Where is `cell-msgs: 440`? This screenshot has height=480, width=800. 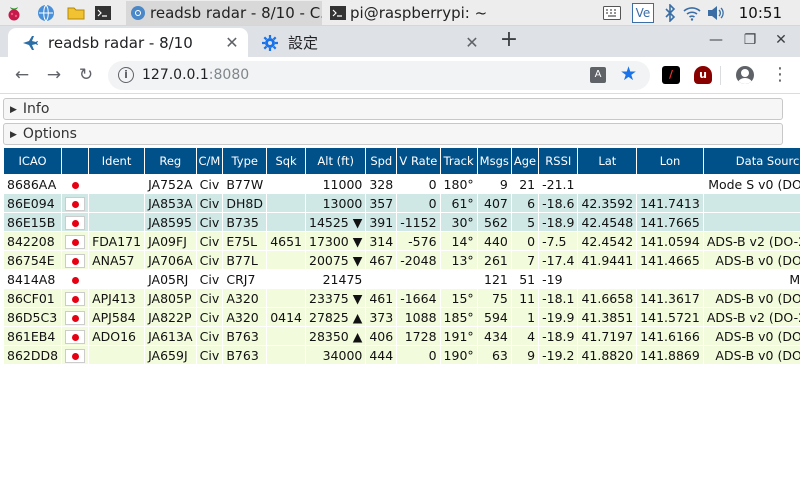
cell-msgs: 440 is located at coordinates (494, 241).